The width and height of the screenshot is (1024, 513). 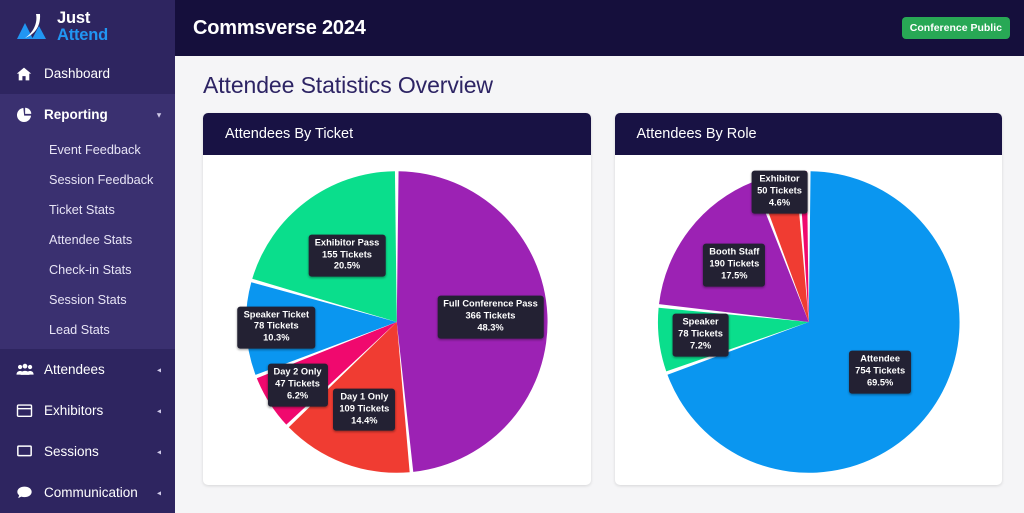 What do you see at coordinates (31, 27) in the screenshot?
I see `just-attend-logo-icon` at bounding box center [31, 27].